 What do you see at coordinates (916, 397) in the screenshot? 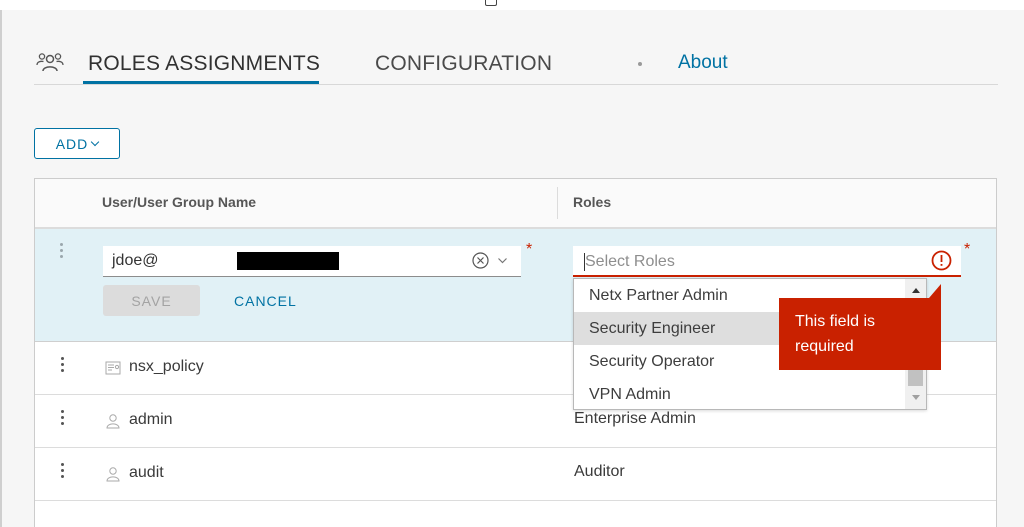
I see `scroll-down-arrow-icon` at bounding box center [916, 397].